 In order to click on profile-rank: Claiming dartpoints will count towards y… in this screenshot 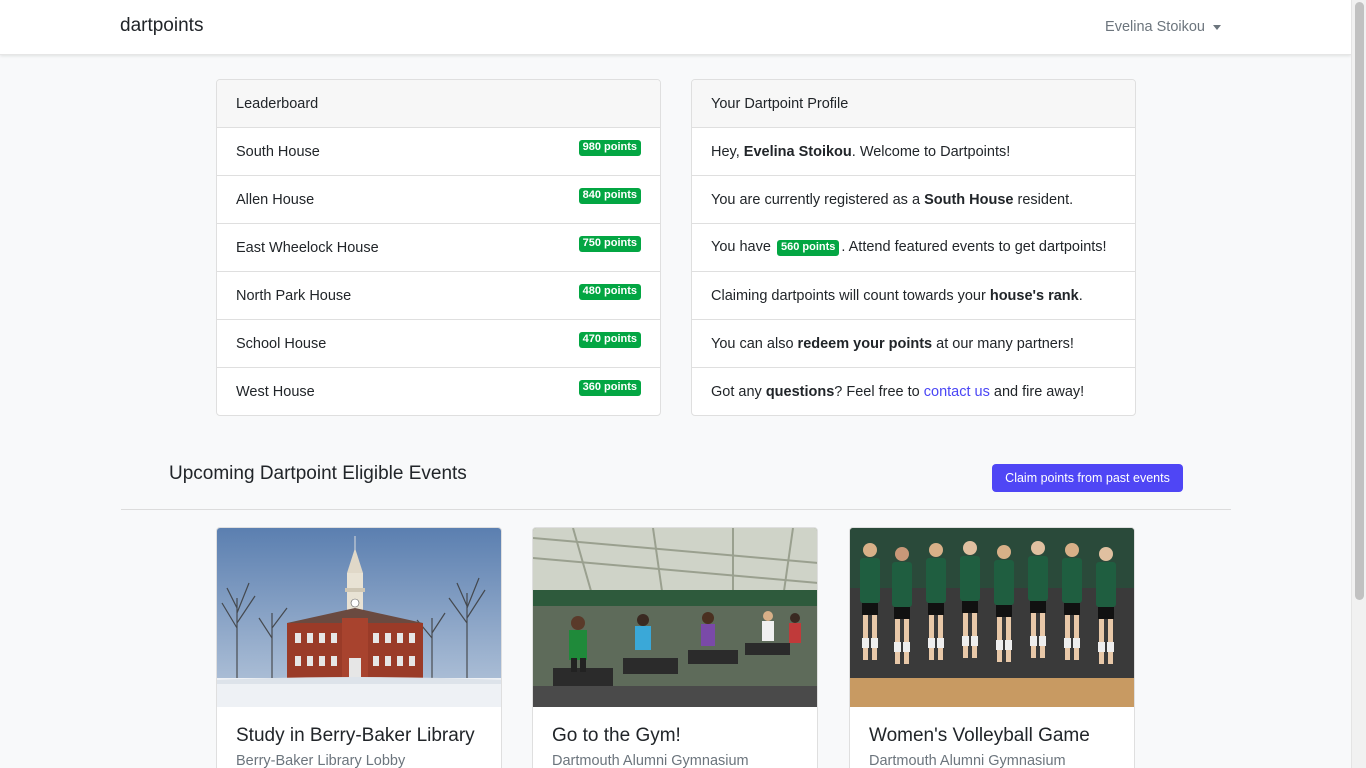, I will do `click(913, 296)`.